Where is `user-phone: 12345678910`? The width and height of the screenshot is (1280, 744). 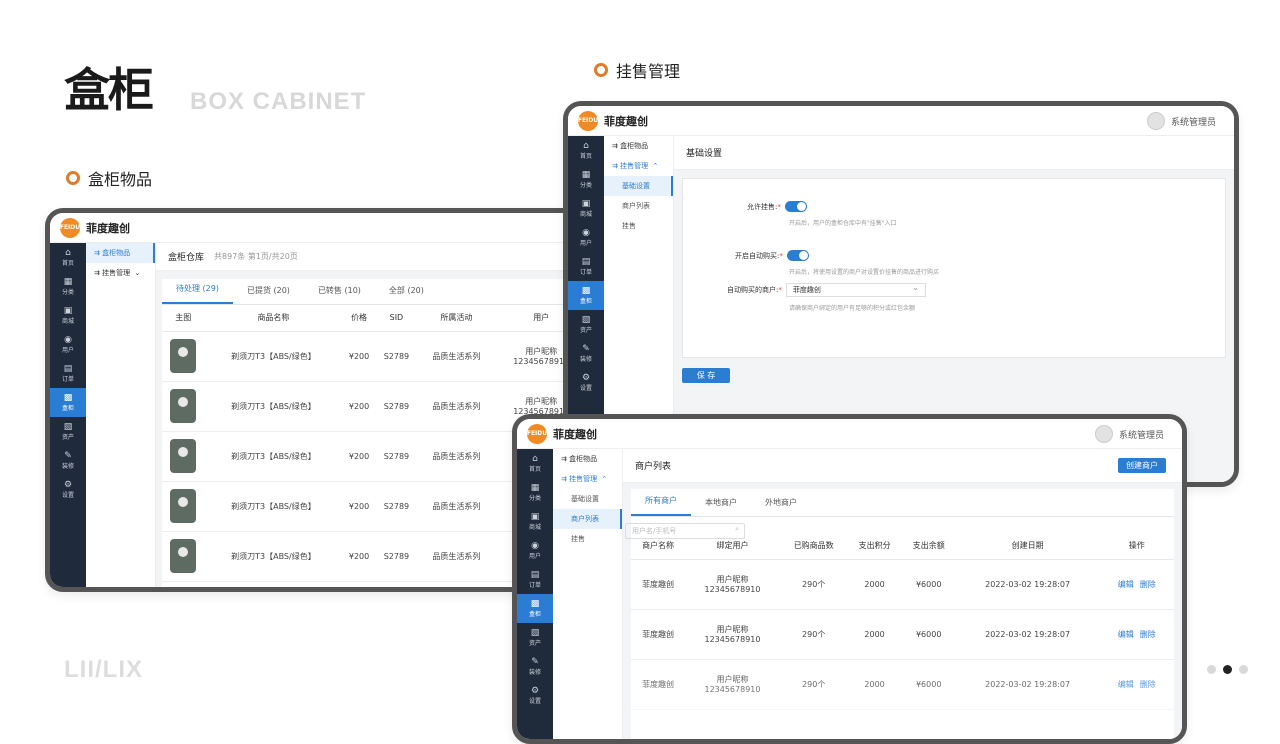 user-phone: 12345678910 is located at coordinates (732, 589).